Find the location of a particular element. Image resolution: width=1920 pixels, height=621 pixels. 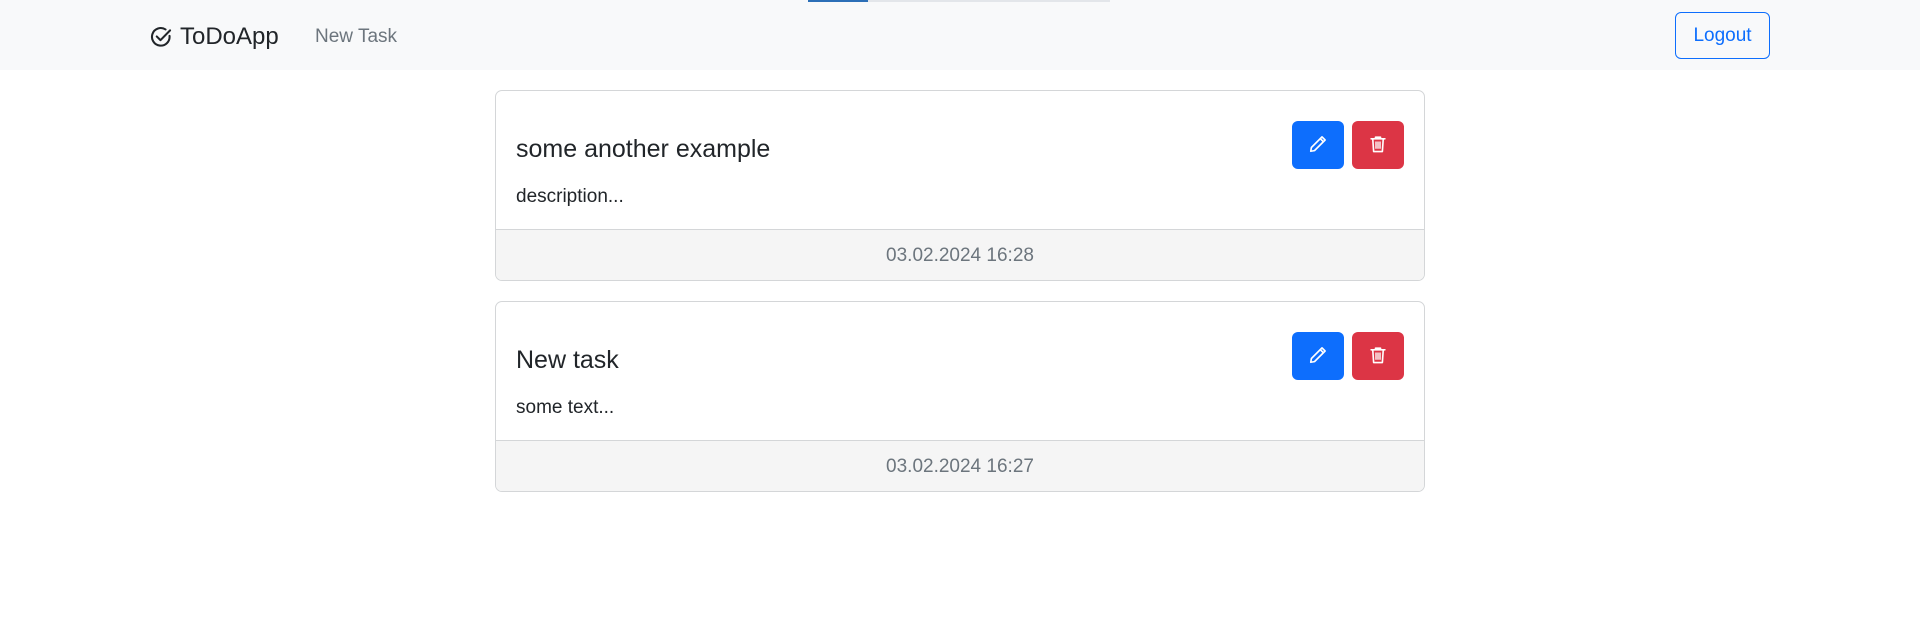

task-timestamp: 03.02.2024 16:28 is located at coordinates (960, 254).